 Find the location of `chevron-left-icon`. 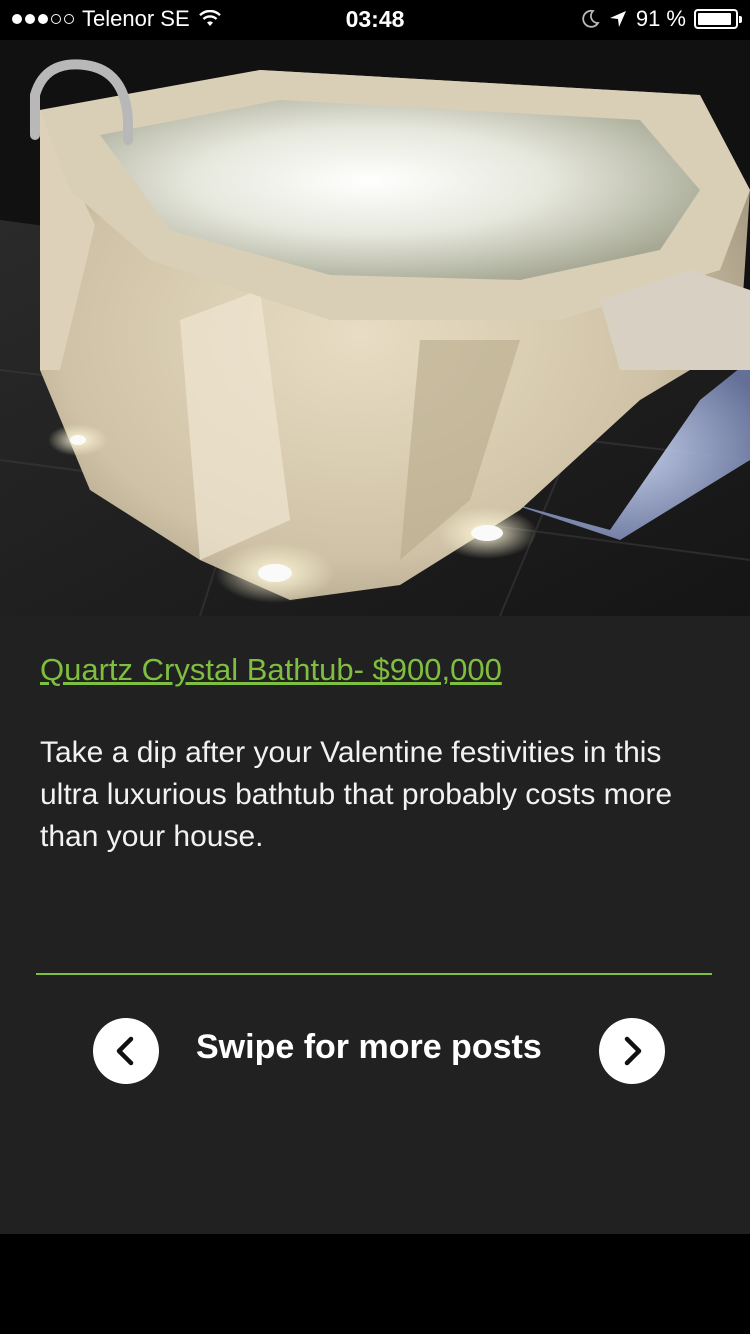

chevron-left-icon is located at coordinates (125, 1051).